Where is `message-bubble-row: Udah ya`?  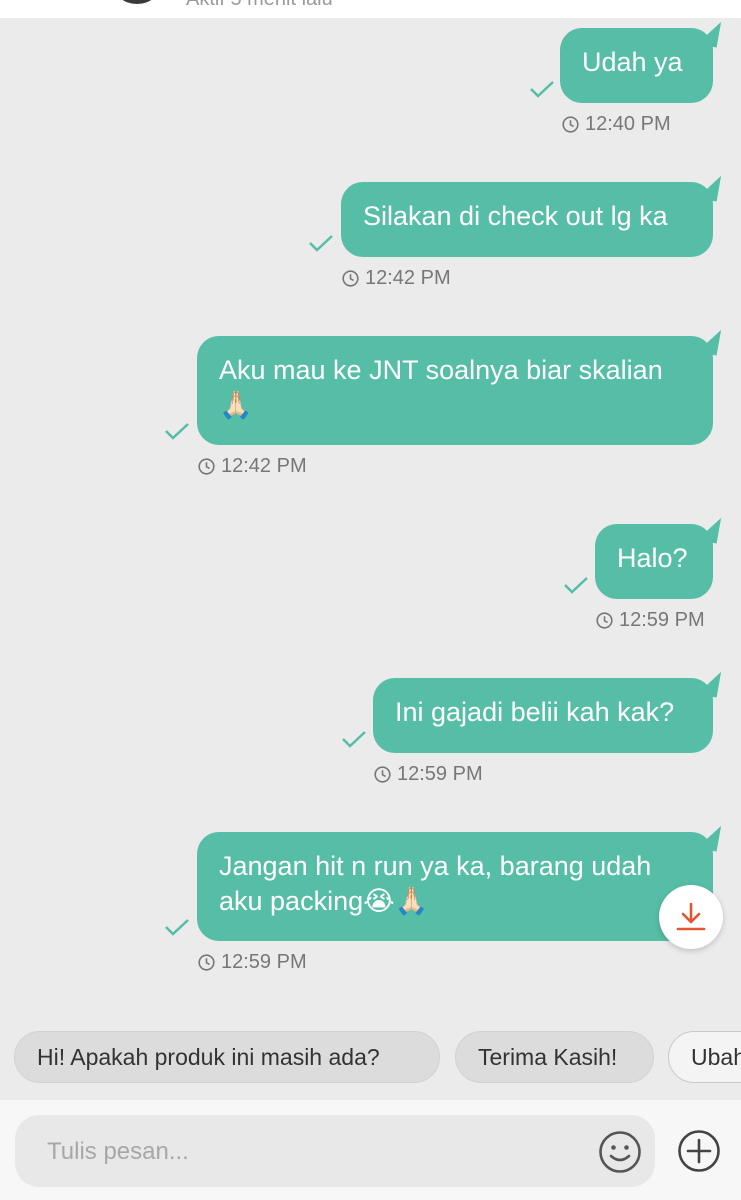 message-bubble-row: Udah ya is located at coordinates (641, 60).